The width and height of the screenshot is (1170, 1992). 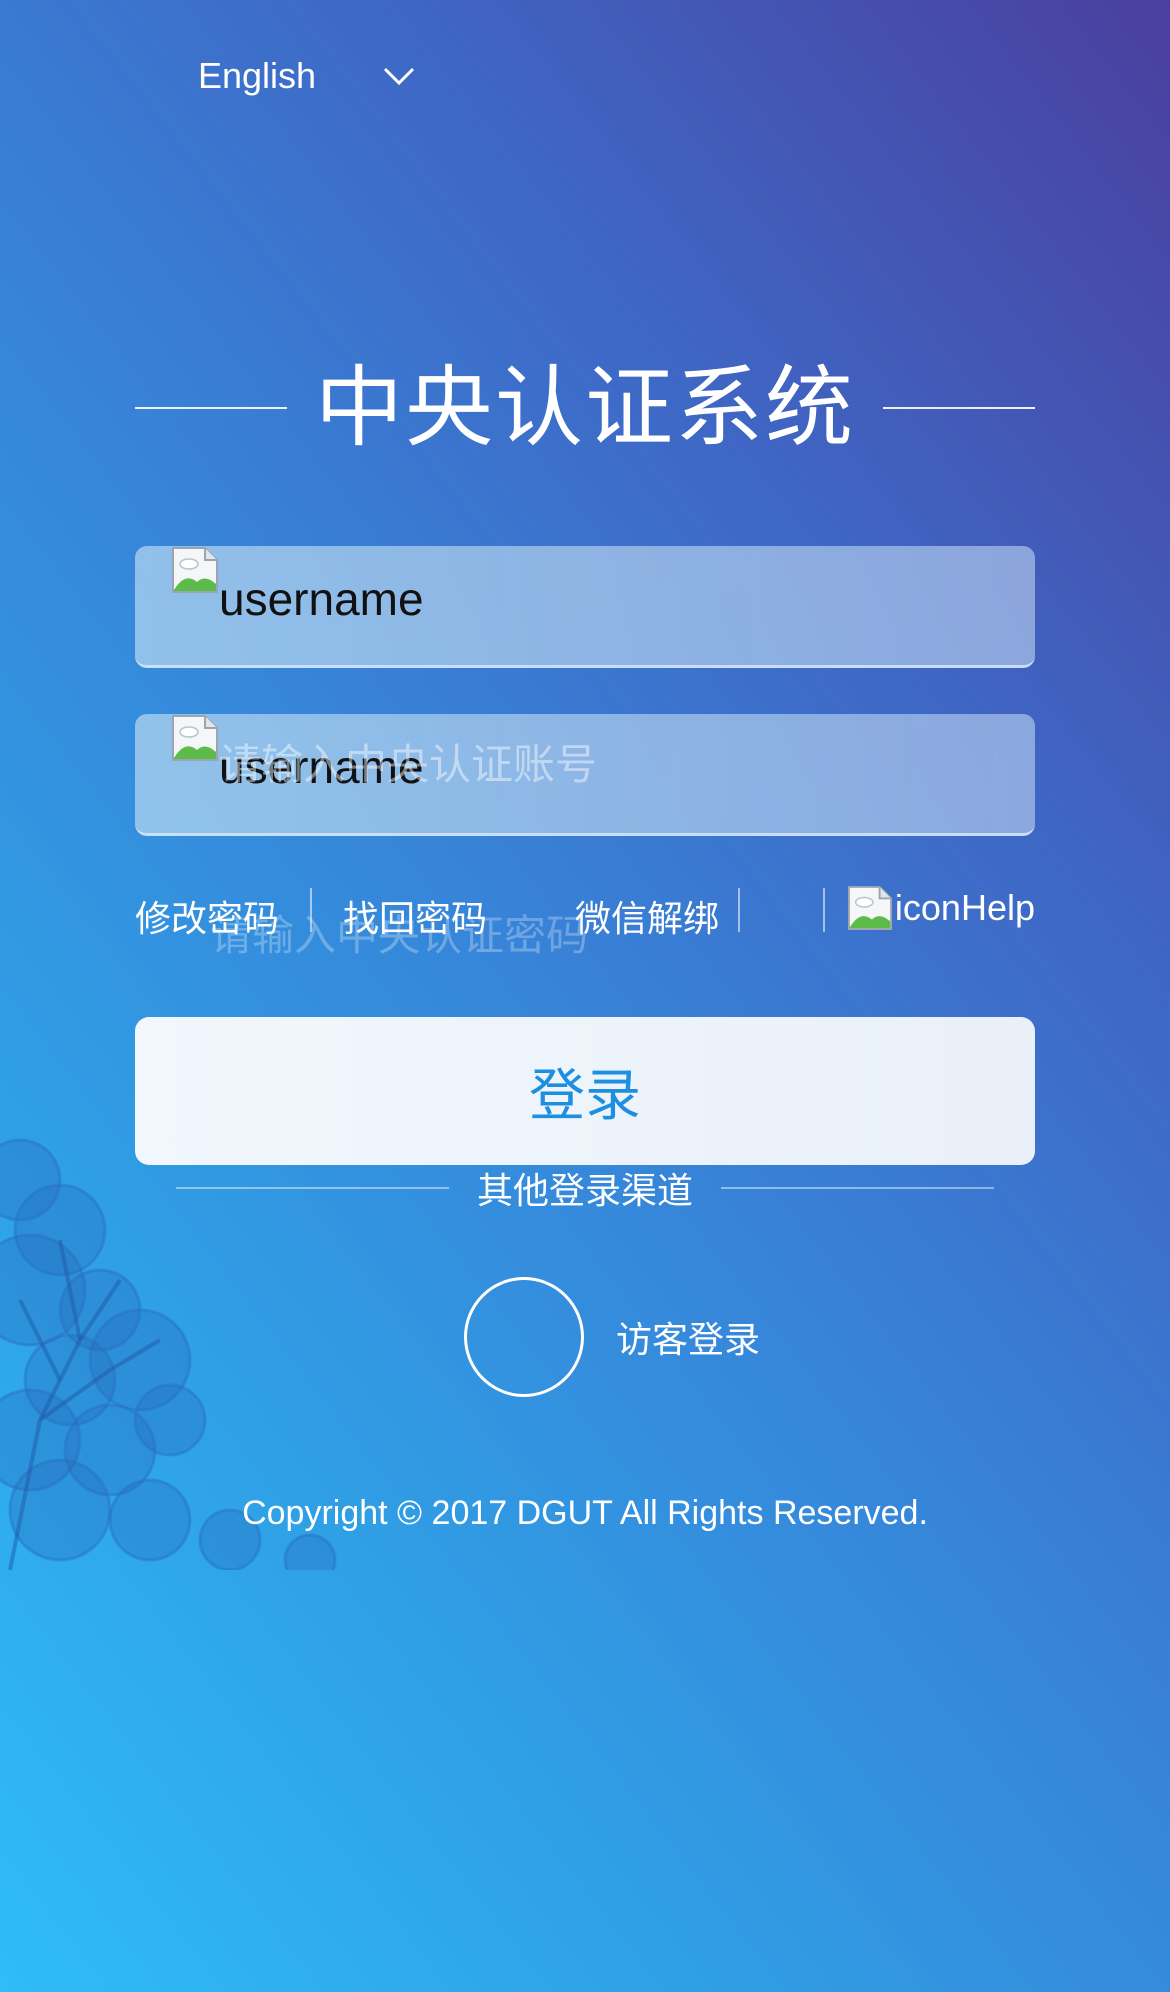 What do you see at coordinates (964, 907) in the screenshot?
I see `help-icon-alt: iconHelp` at bounding box center [964, 907].